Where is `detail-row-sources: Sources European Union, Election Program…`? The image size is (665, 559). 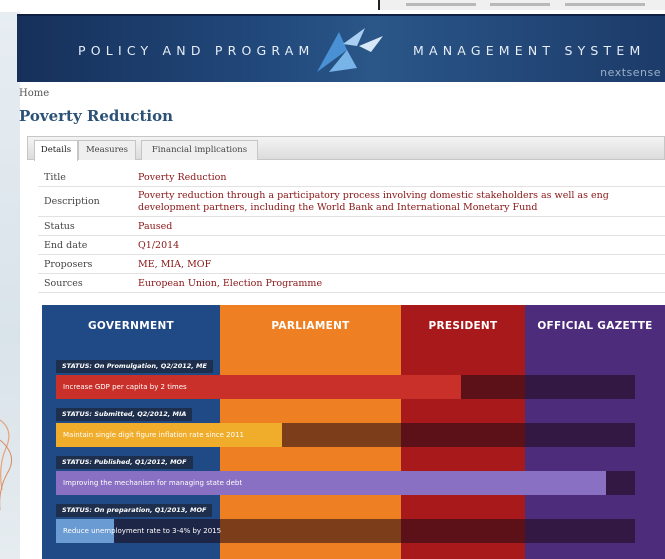
detail-row-sources: Sources European Union, Election Program… is located at coordinates (351, 283).